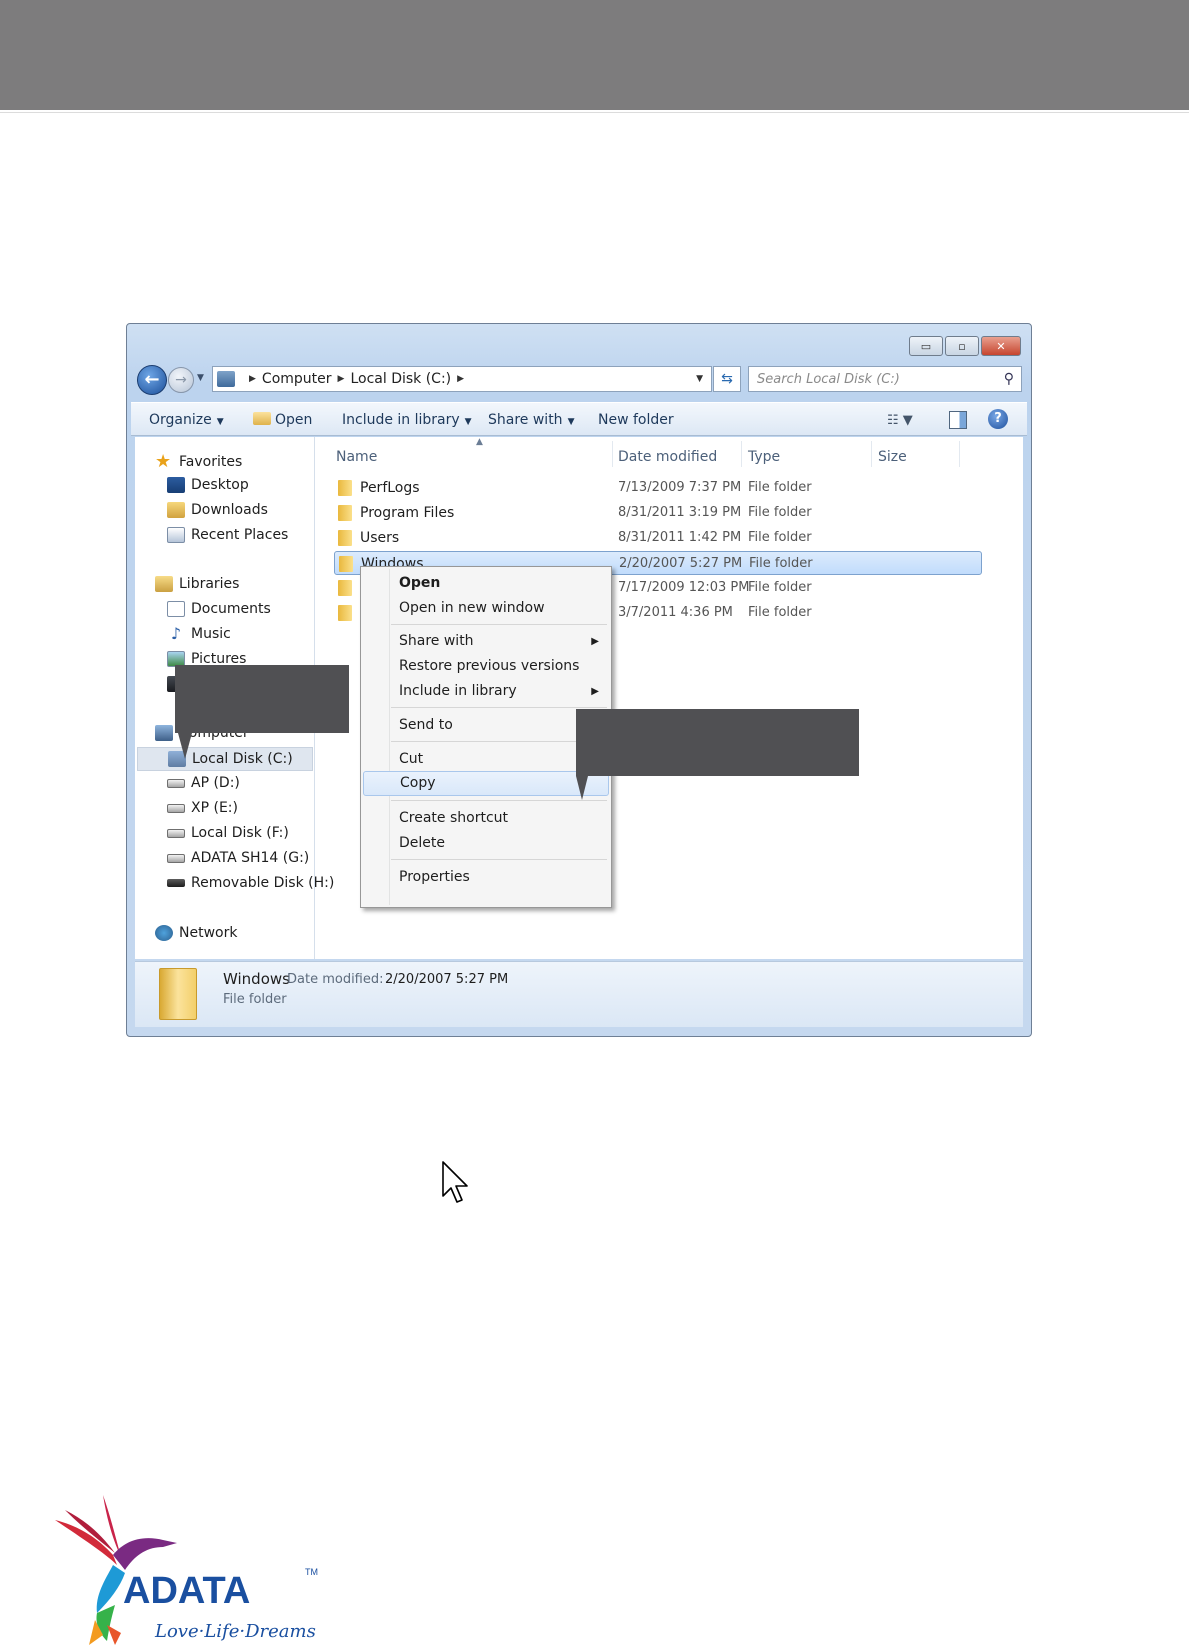 Image resolution: width=1189 pixels, height=1649 pixels. What do you see at coordinates (486, 843) in the screenshot?
I see `menu-item-delete: Delete` at bounding box center [486, 843].